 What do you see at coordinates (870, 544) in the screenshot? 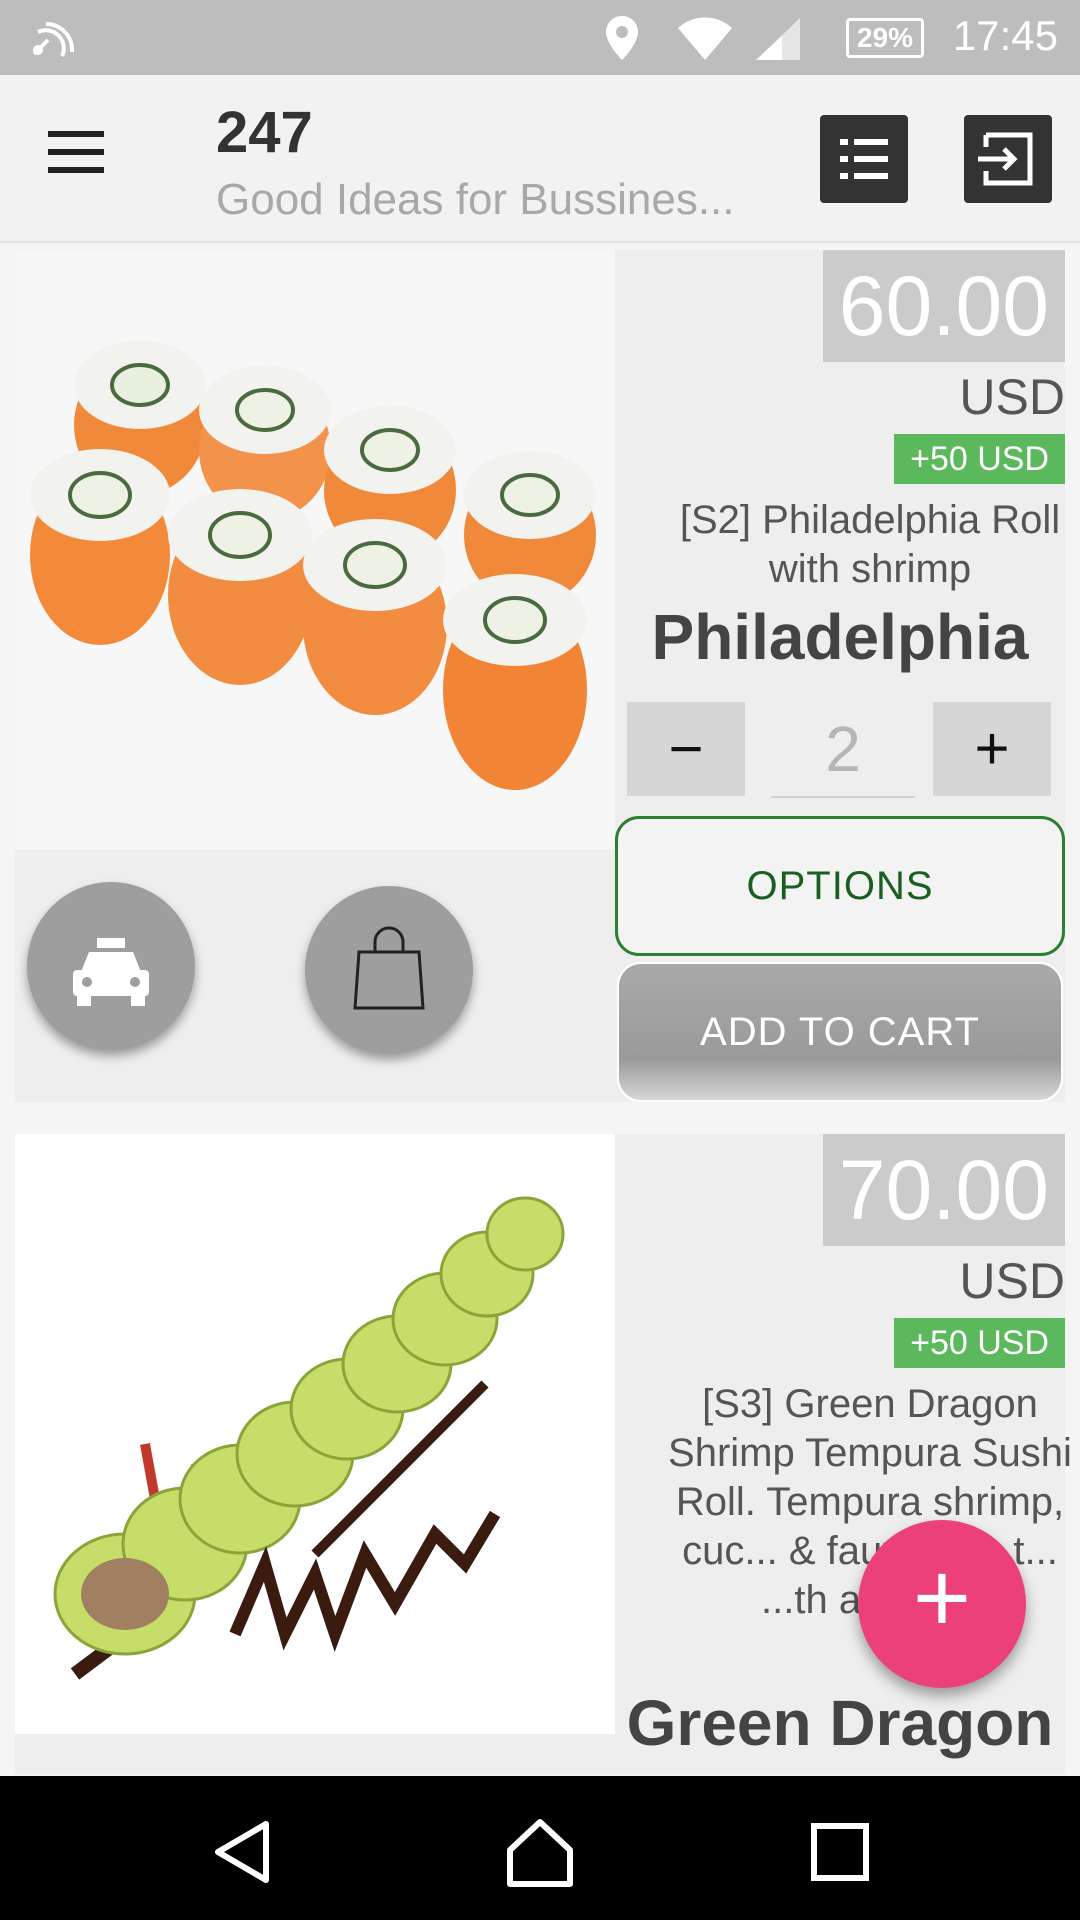
I see `product-description: [S2] Philadelphia Roll with shrimp` at bounding box center [870, 544].